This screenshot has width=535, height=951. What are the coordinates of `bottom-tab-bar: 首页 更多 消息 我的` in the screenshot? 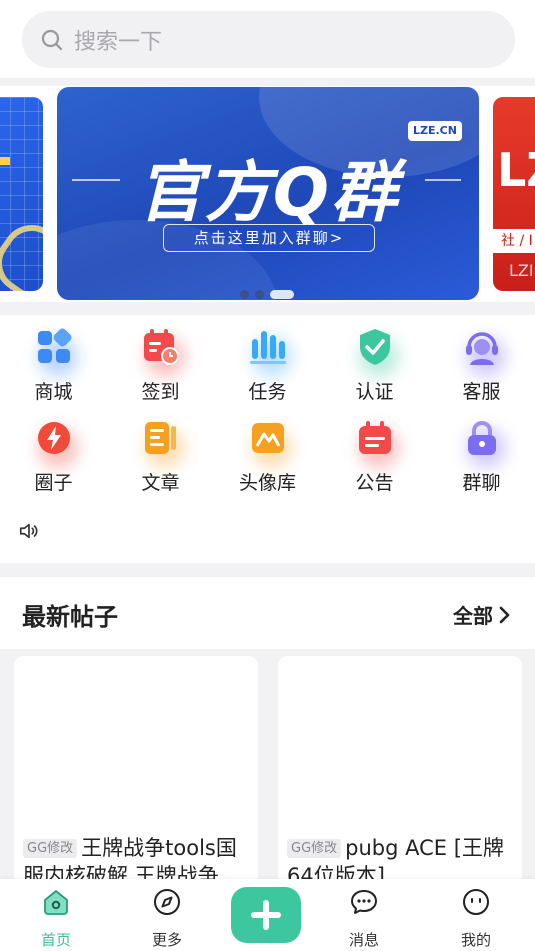 It's located at (267, 915).